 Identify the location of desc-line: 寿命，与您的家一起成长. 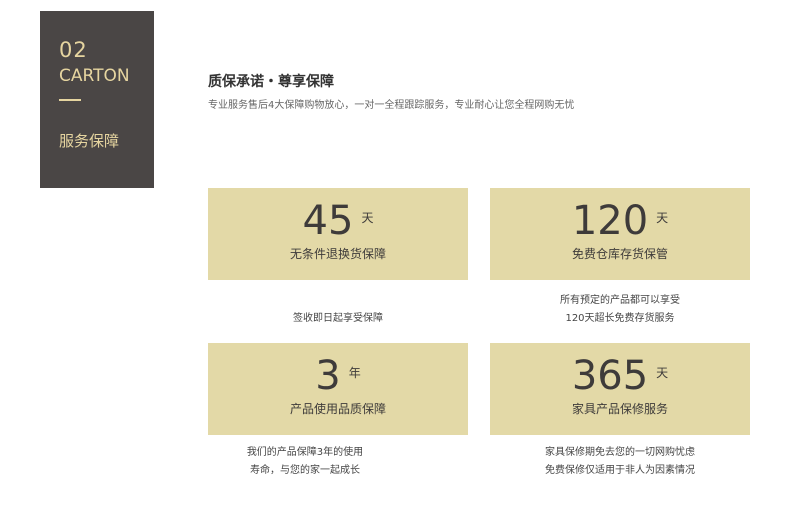
(305, 470).